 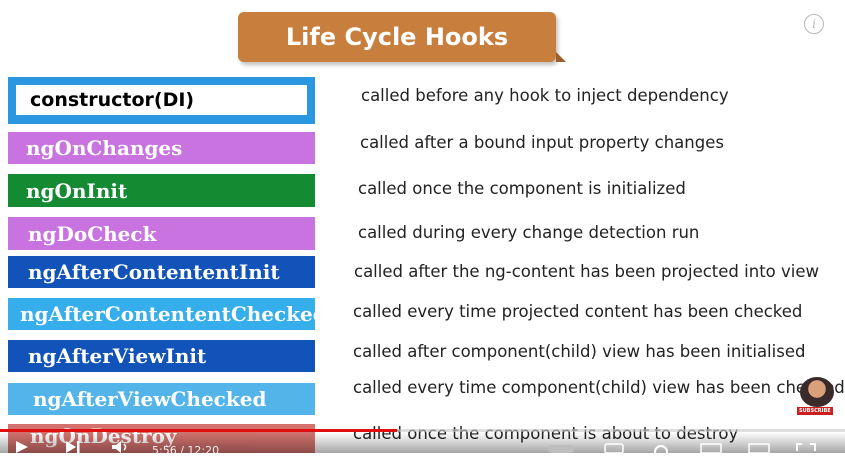 What do you see at coordinates (73, 447) in the screenshot?
I see `next-icon` at bounding box center [73, 447].